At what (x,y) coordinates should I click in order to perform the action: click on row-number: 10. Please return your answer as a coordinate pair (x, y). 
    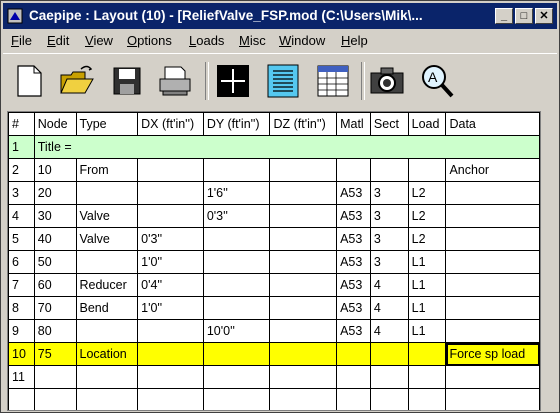
    Looking at the image, I should click on (21, 354).